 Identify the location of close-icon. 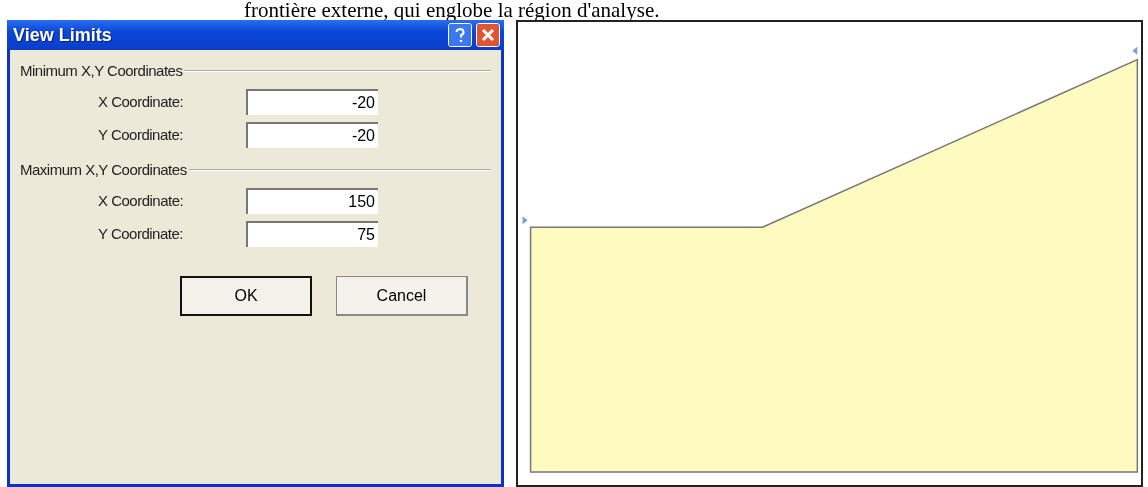
(488, 35).